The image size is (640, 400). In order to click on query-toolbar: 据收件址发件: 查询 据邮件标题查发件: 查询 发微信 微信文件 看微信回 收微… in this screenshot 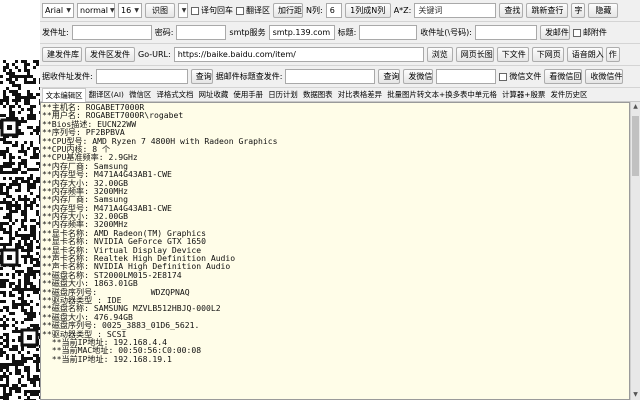, I will do `click(340, 77)`.